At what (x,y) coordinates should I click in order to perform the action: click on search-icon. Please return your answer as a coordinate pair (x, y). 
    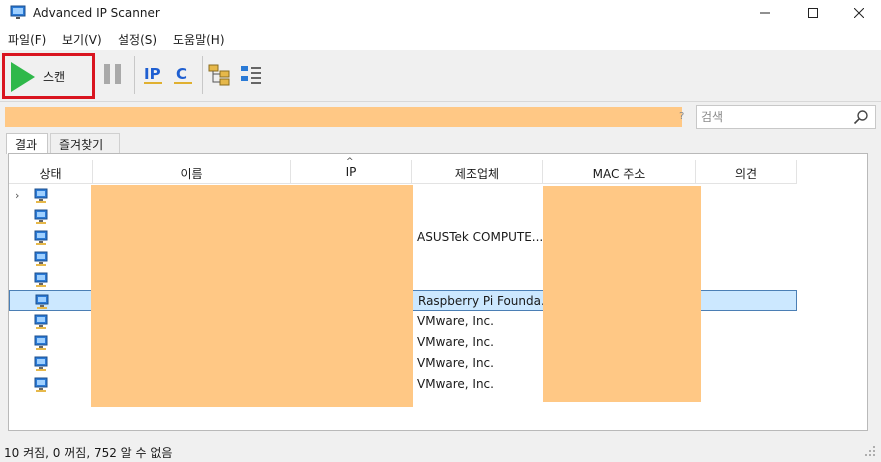
    Looking at the image, I should click on (861, 117).